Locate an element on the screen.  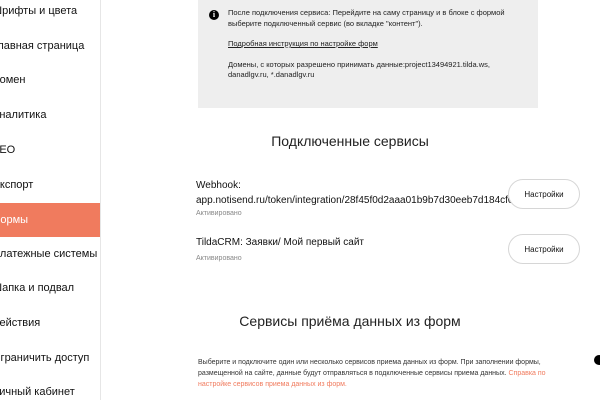
sidebar-item-seo: SEO is located at coordinates (50, 150).